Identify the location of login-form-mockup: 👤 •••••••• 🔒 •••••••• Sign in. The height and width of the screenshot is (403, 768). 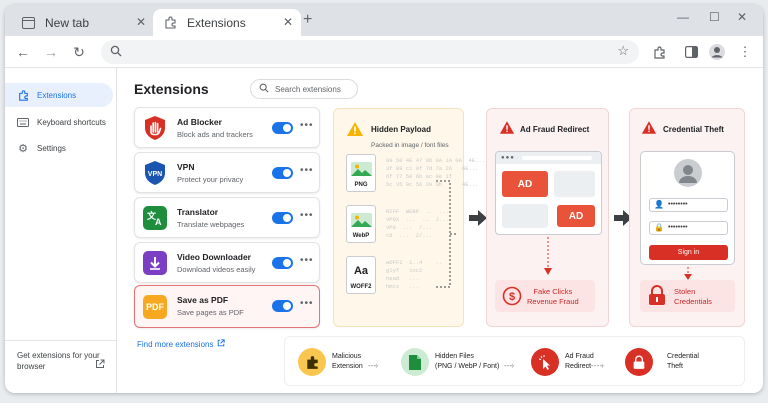
(687, 208).